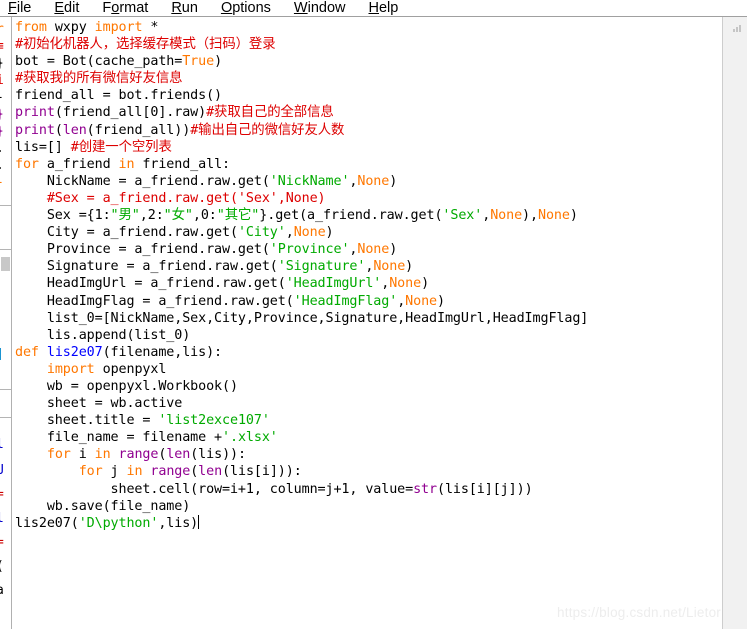 This screenshot has height=629, width=747. What do you see at coordinates (2, 80) in the screenshot?
I see `background-code-fragment: i` at bounding box center [2, 80].